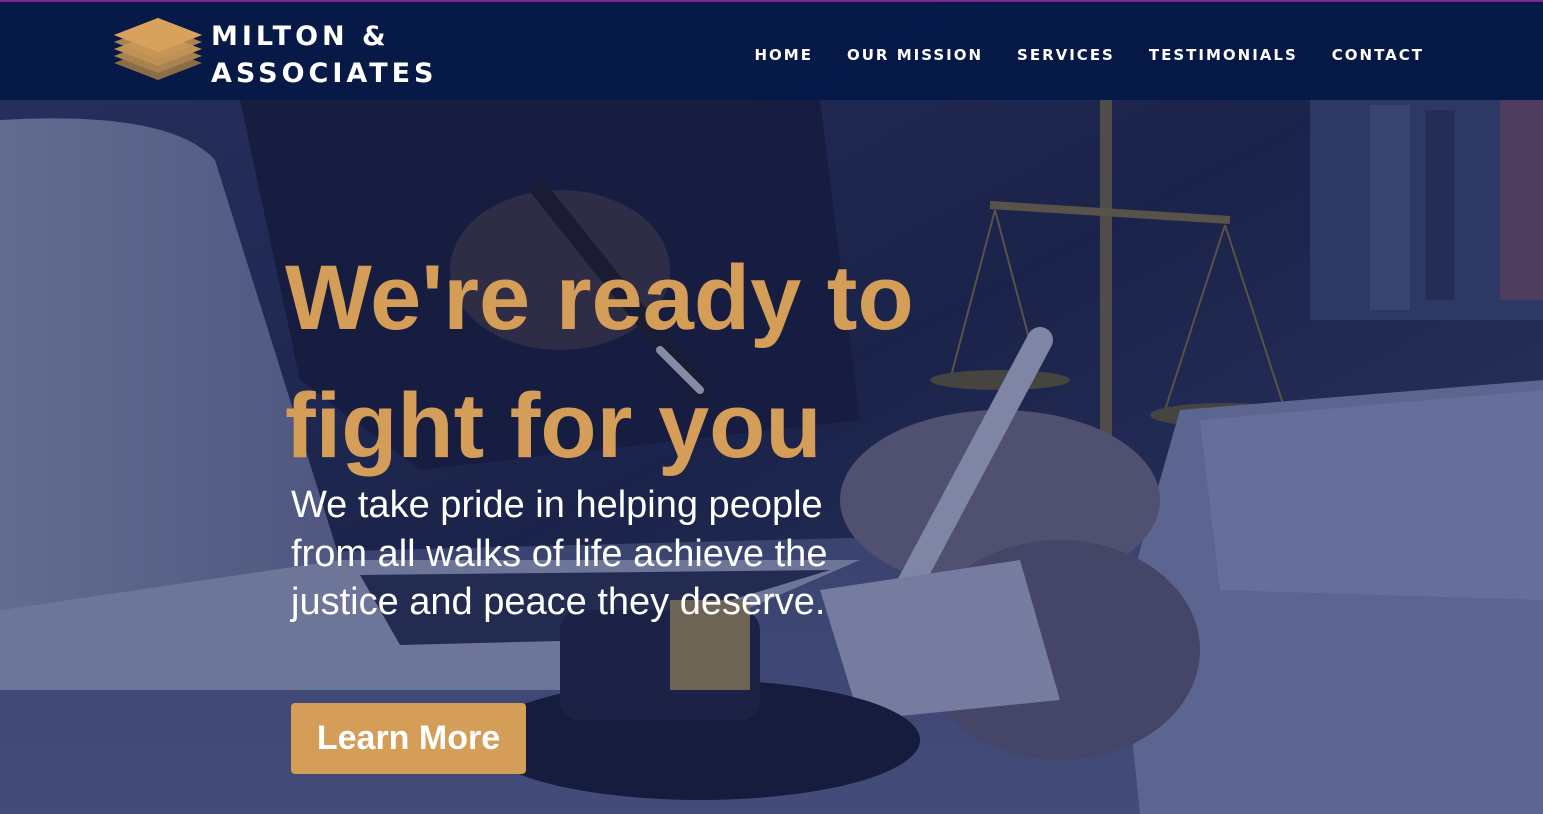 The height and width of the screenshot is (814, 1543). I want to click on nav-contact: CONTACT, so click(1378, 55).